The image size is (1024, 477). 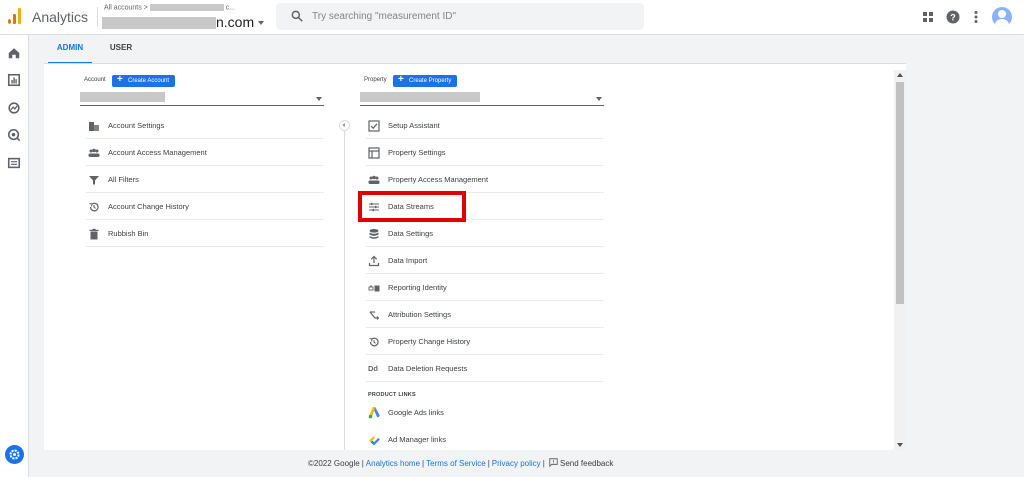 I want to click on reporting-identity-label: Reporting Identity, so click(x=417, y=287).